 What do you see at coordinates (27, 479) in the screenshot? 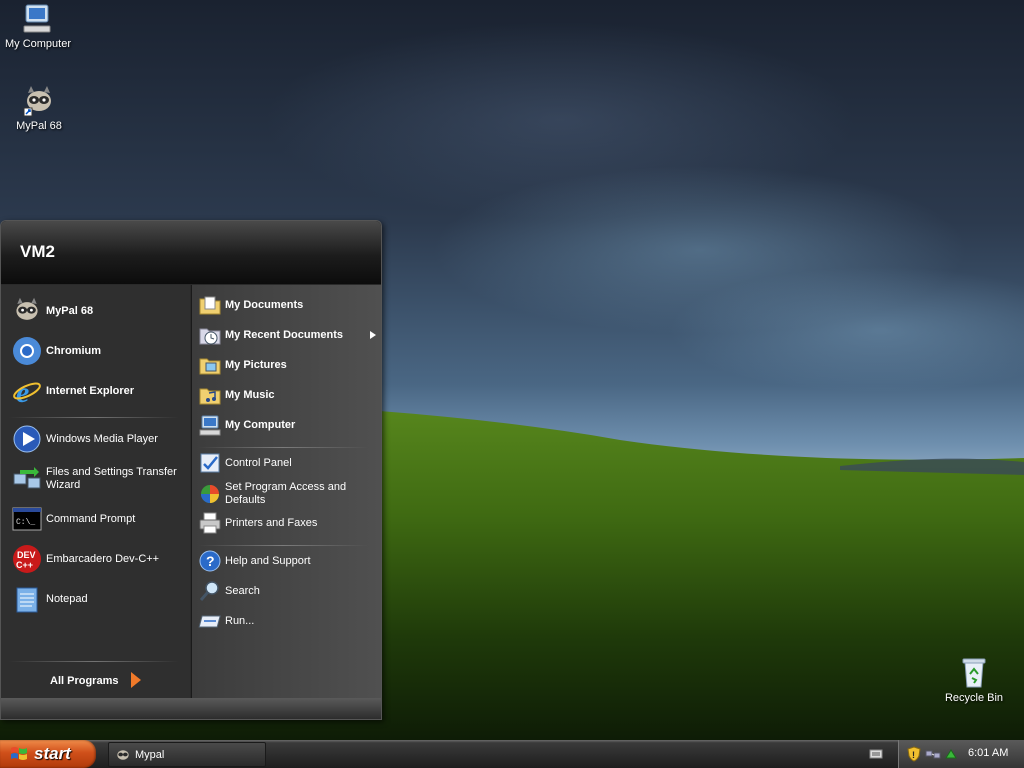
I see `transfer-wizard-icon` at bounding box center [27, 479].